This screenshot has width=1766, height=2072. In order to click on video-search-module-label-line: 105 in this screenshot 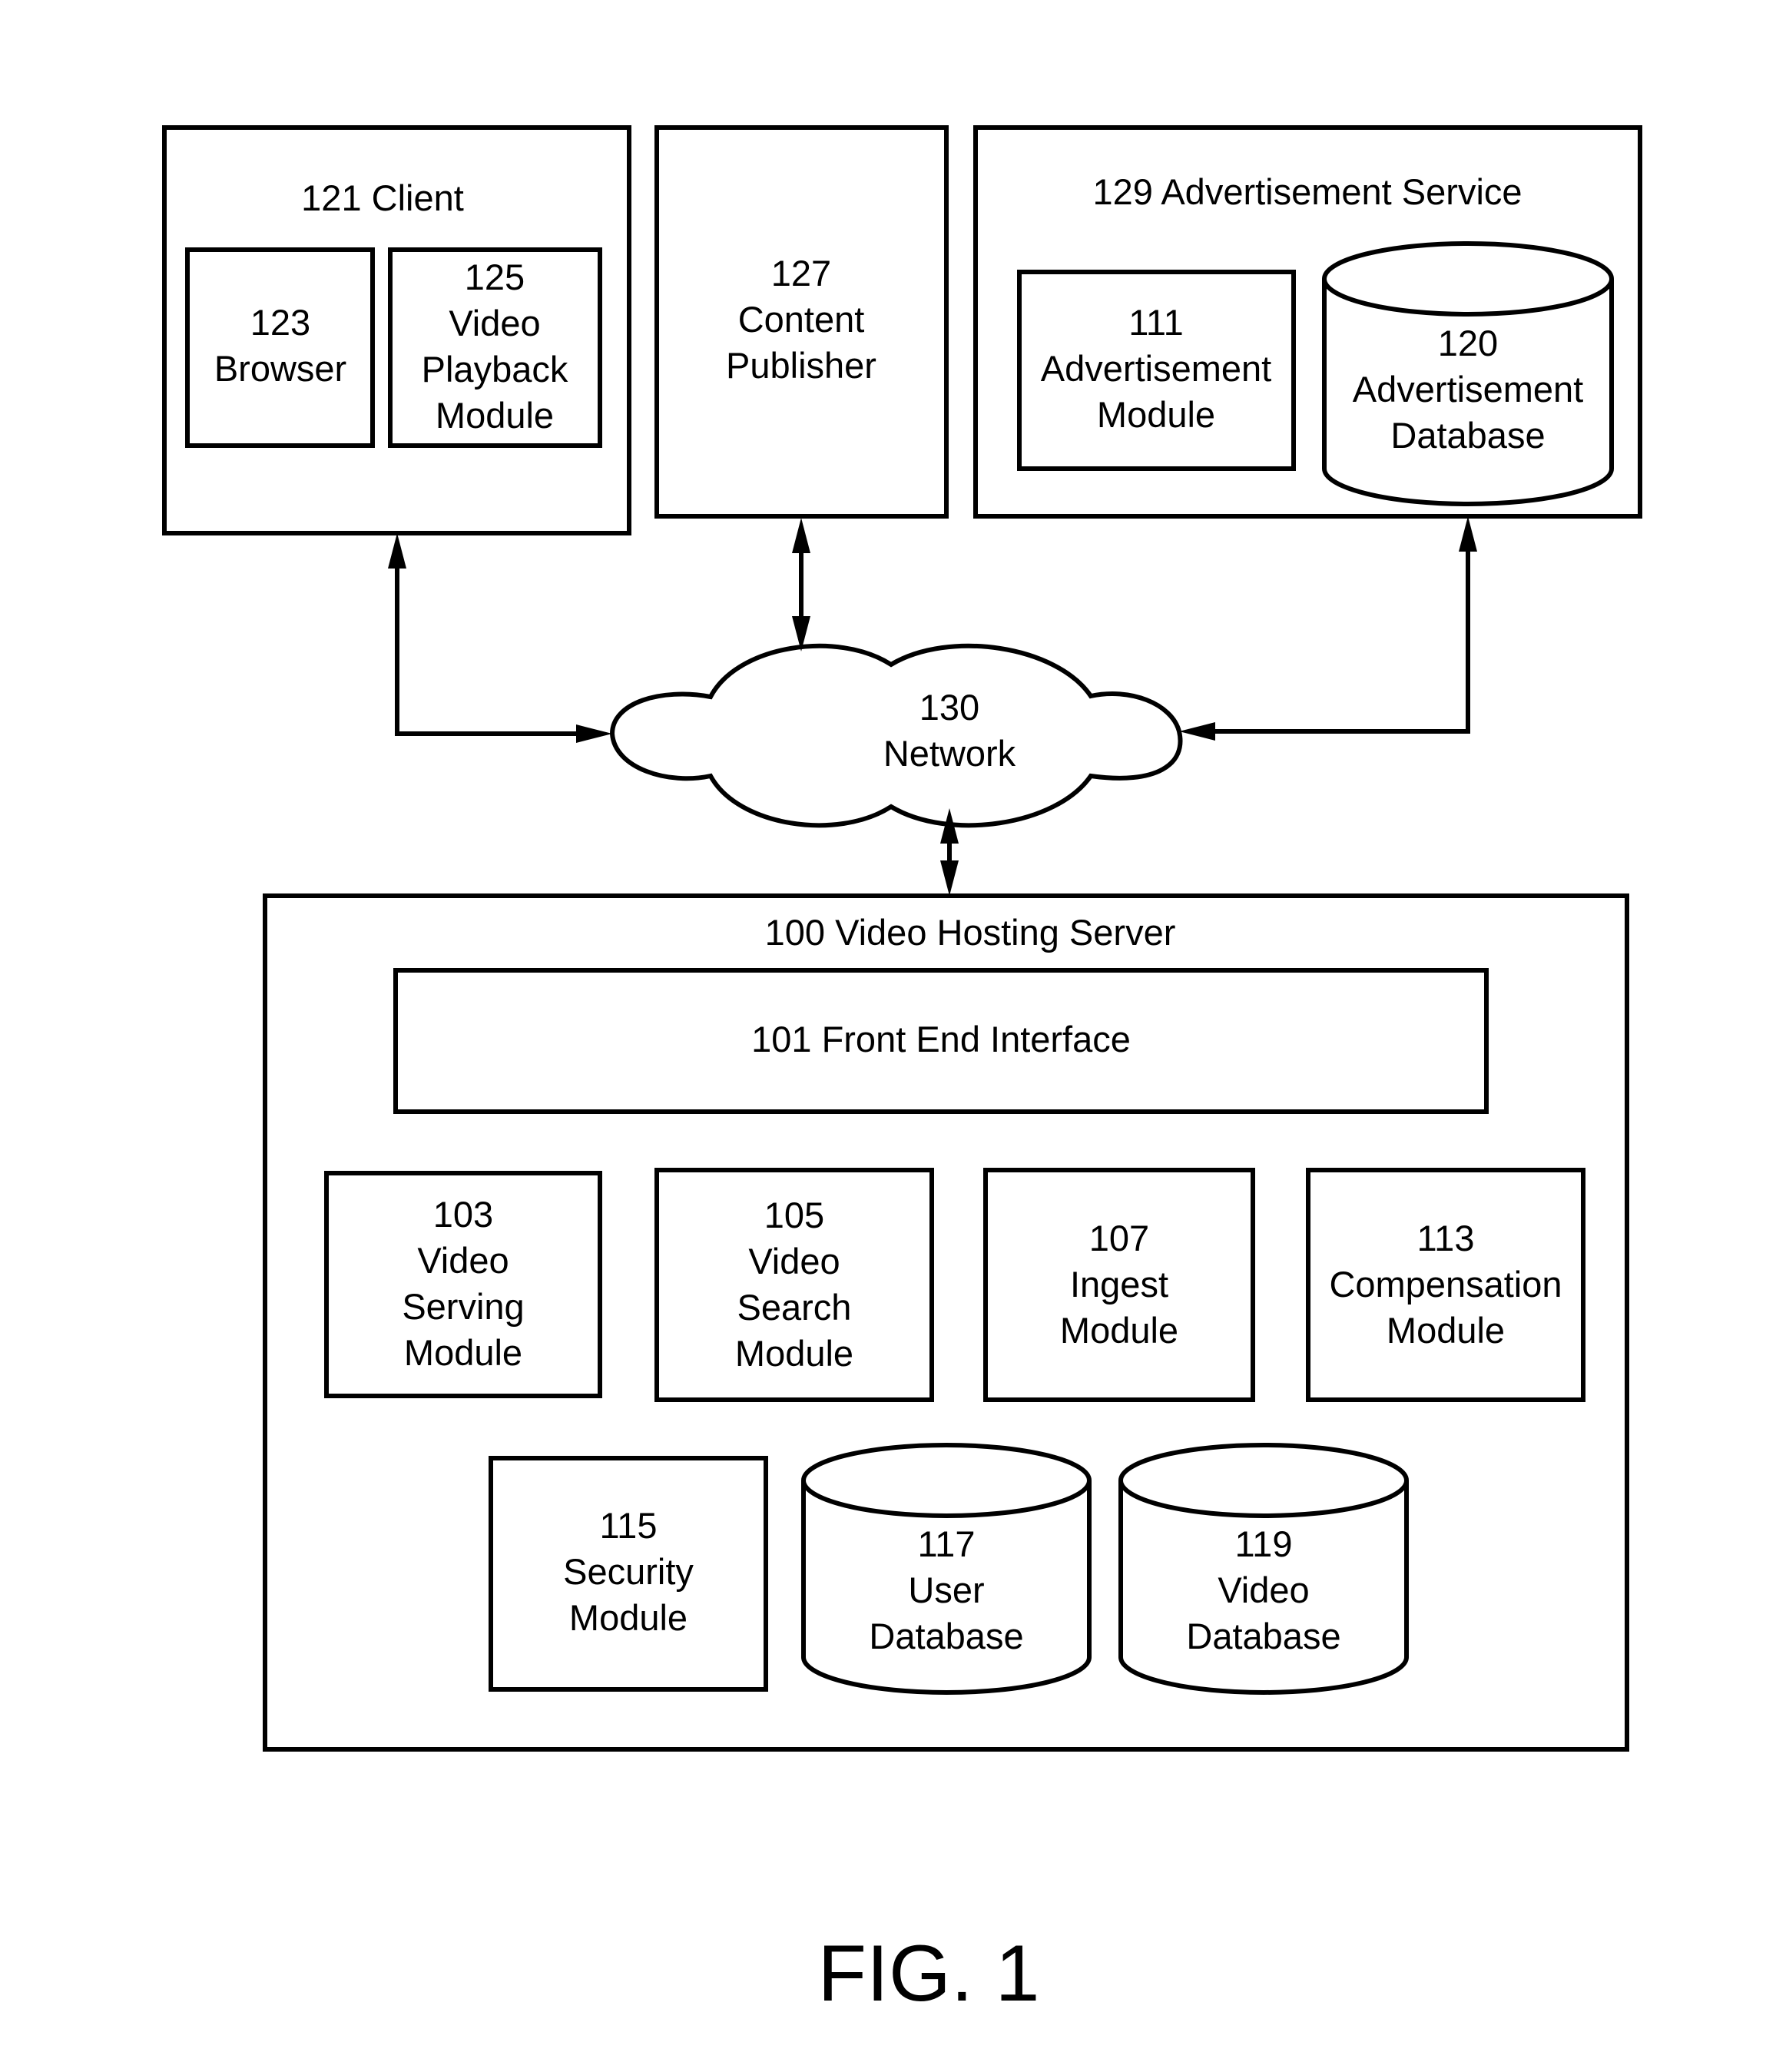, I will do `click(794, 1215)`.